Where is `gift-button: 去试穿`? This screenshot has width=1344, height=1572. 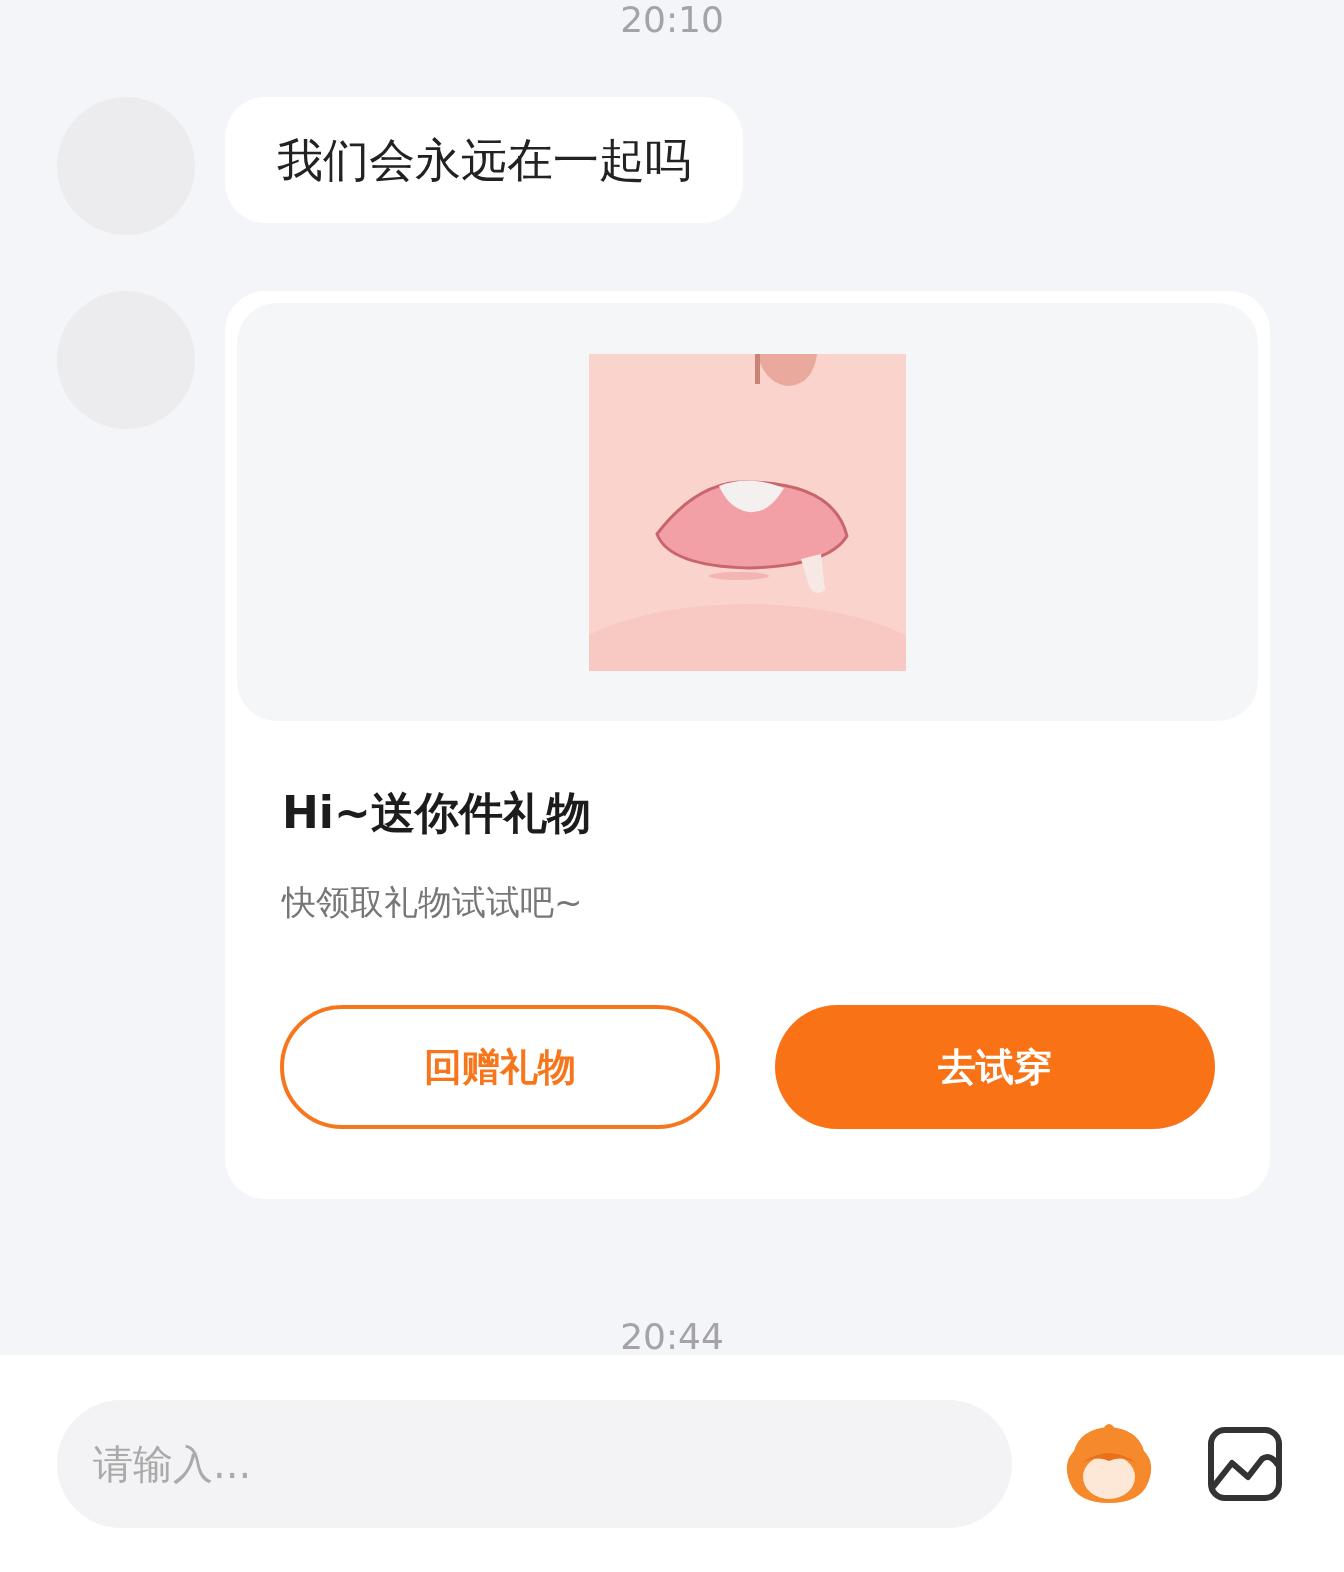
gift-button: 去试穿 is located at coordinates (995, 1067).